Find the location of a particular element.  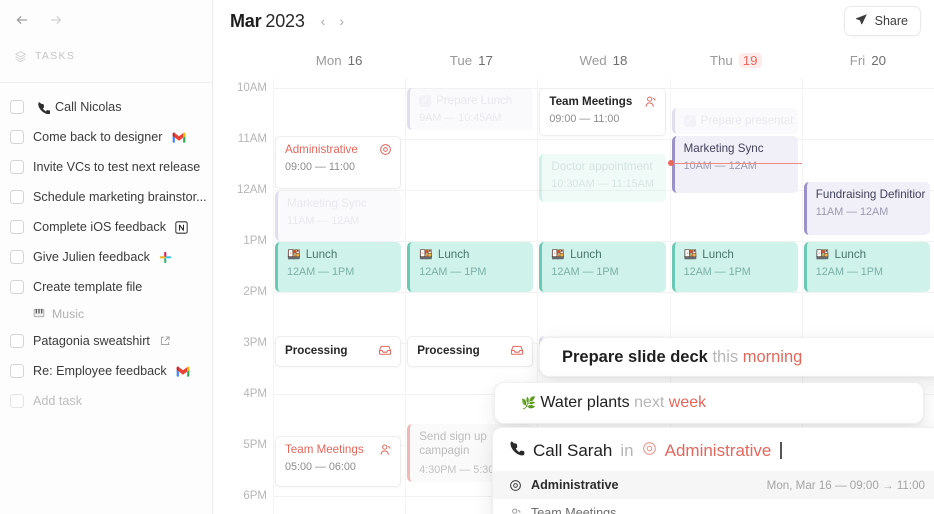

forward-arrow-icon is located at coordinates (56, 20).